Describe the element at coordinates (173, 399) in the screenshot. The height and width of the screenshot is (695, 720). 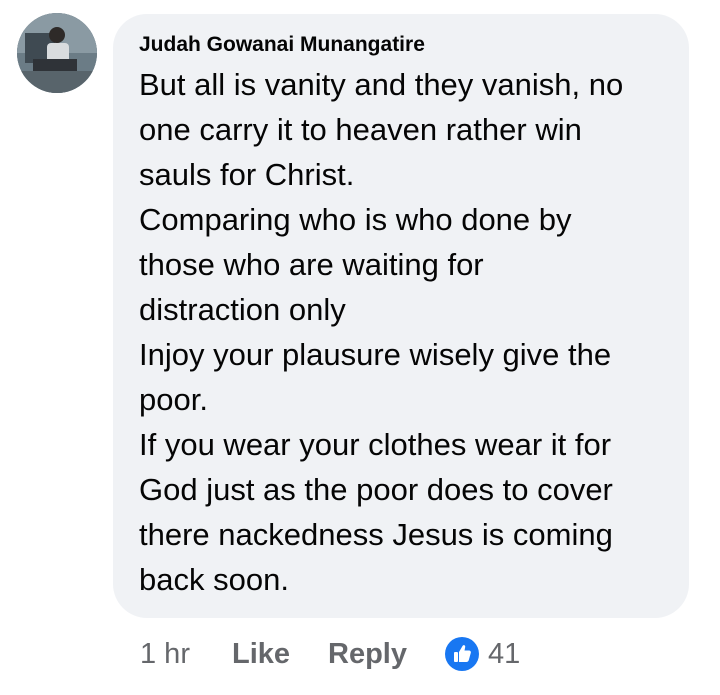
I see `comment-line: poor.` at that location.